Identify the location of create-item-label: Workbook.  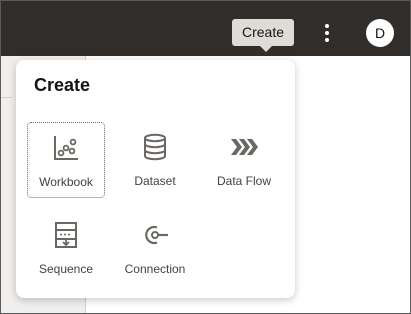
(66, 182).